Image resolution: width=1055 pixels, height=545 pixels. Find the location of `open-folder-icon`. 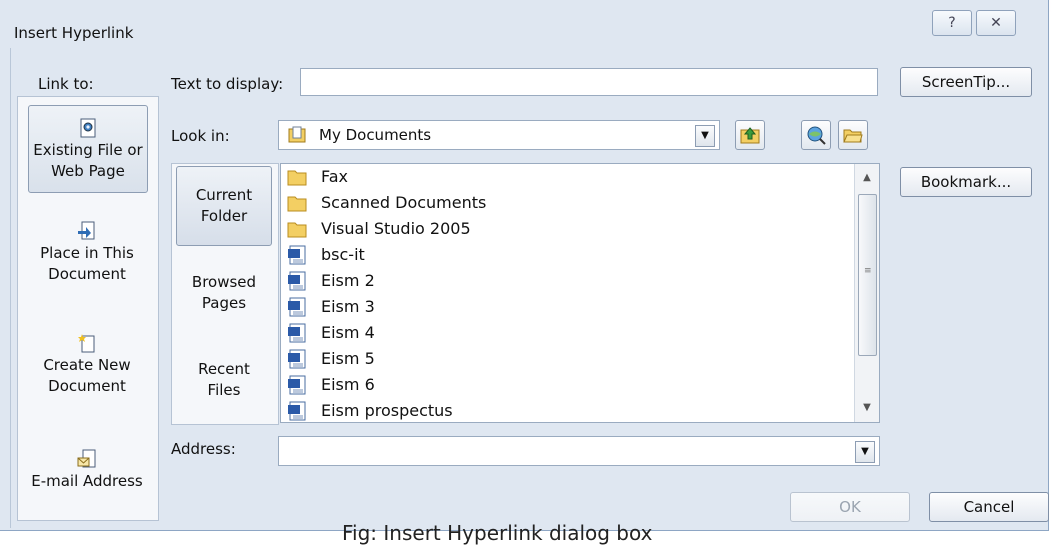

open-folder-icon is located at coordinates (853, 136).